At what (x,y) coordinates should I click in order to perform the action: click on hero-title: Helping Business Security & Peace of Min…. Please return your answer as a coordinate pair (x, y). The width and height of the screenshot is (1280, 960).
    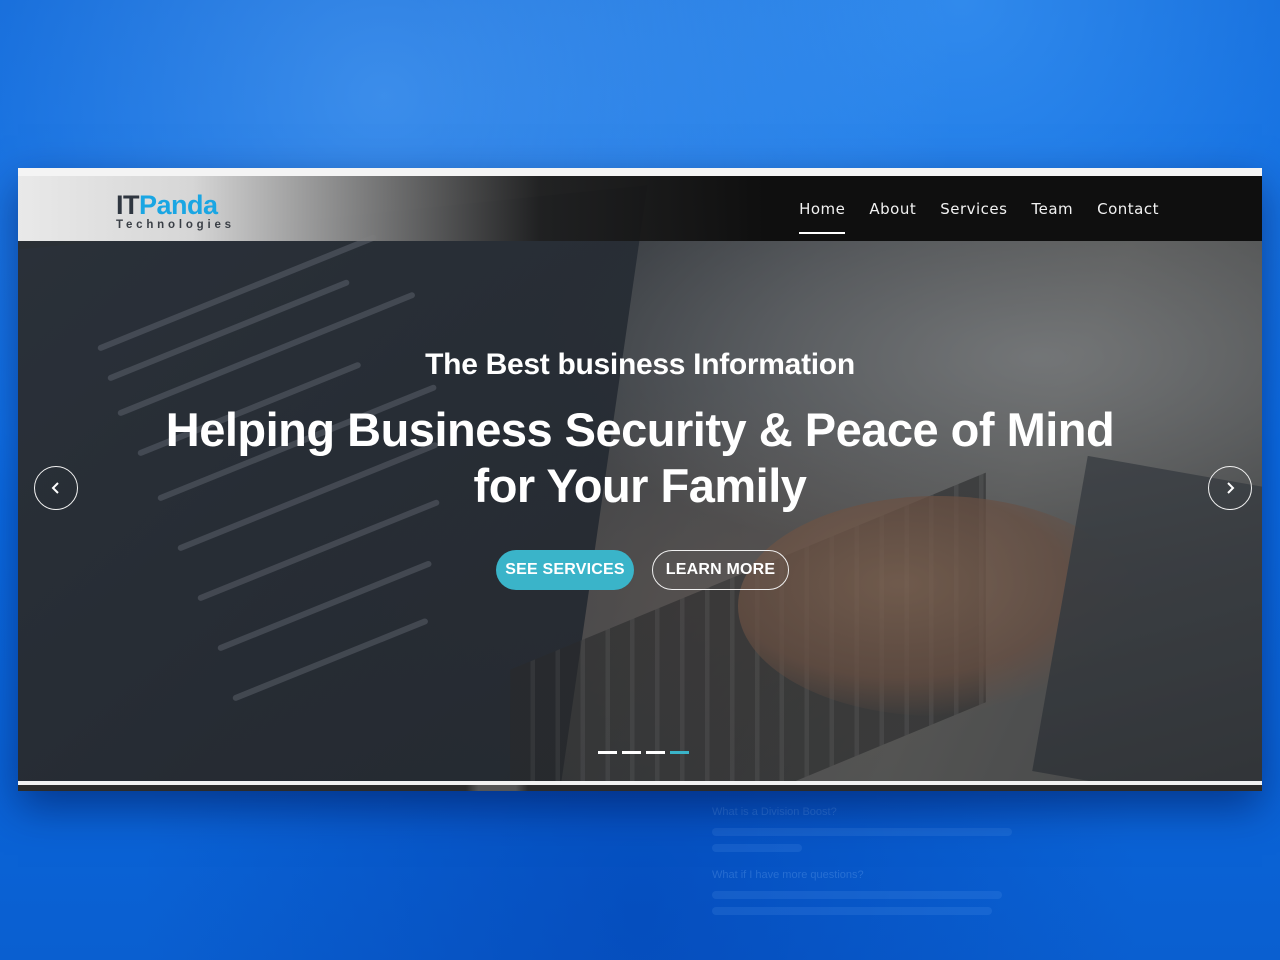
    Looking at the image, I should click on (640, 458).